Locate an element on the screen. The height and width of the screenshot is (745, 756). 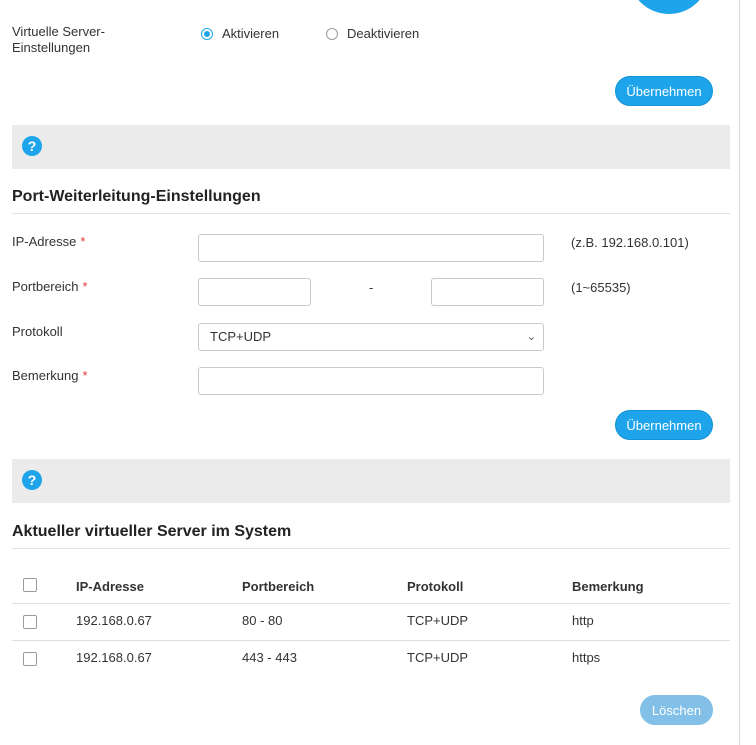
port-range-label: Portbereich * is located at coordinates (50, 287).